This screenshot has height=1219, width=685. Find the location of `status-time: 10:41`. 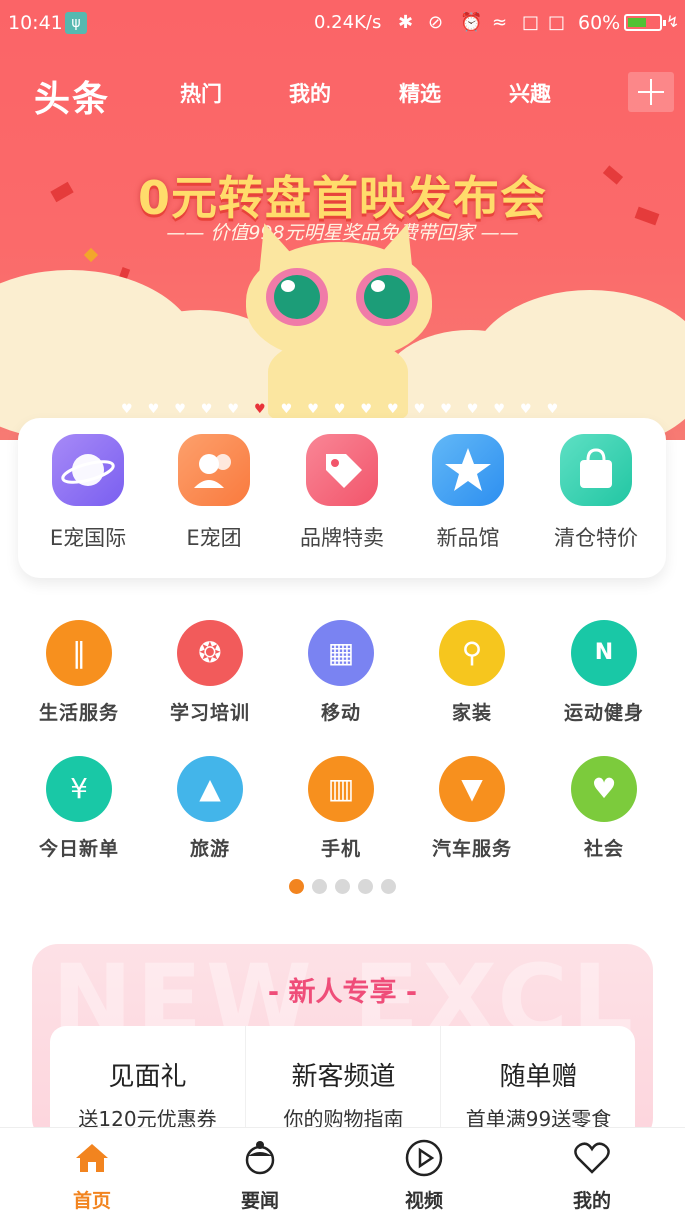

status-time: 10:41 is located at coordinates (35, 23).